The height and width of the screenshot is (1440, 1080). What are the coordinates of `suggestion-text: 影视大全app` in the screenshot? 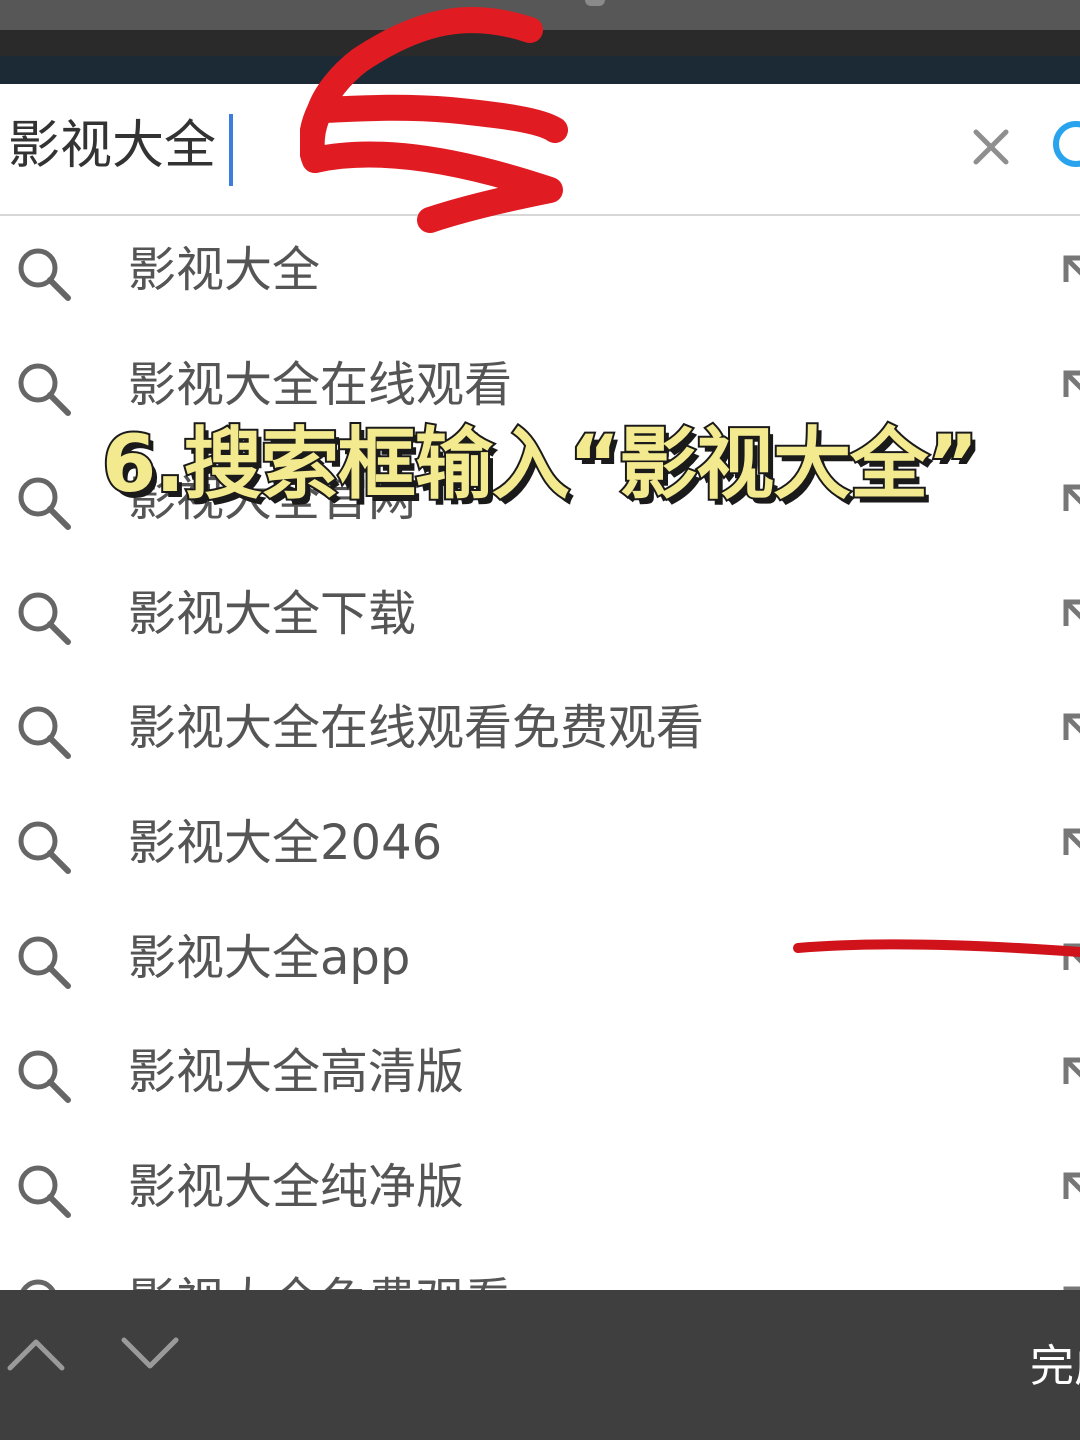 It's located at (269, 958).